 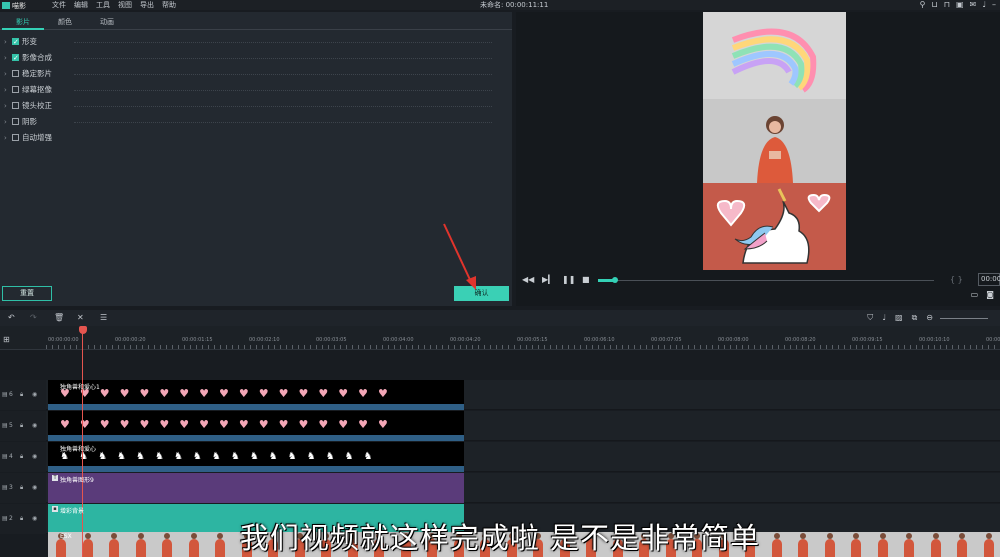 I want to click on cut-icon: ✕, so click(x=80, y=317).